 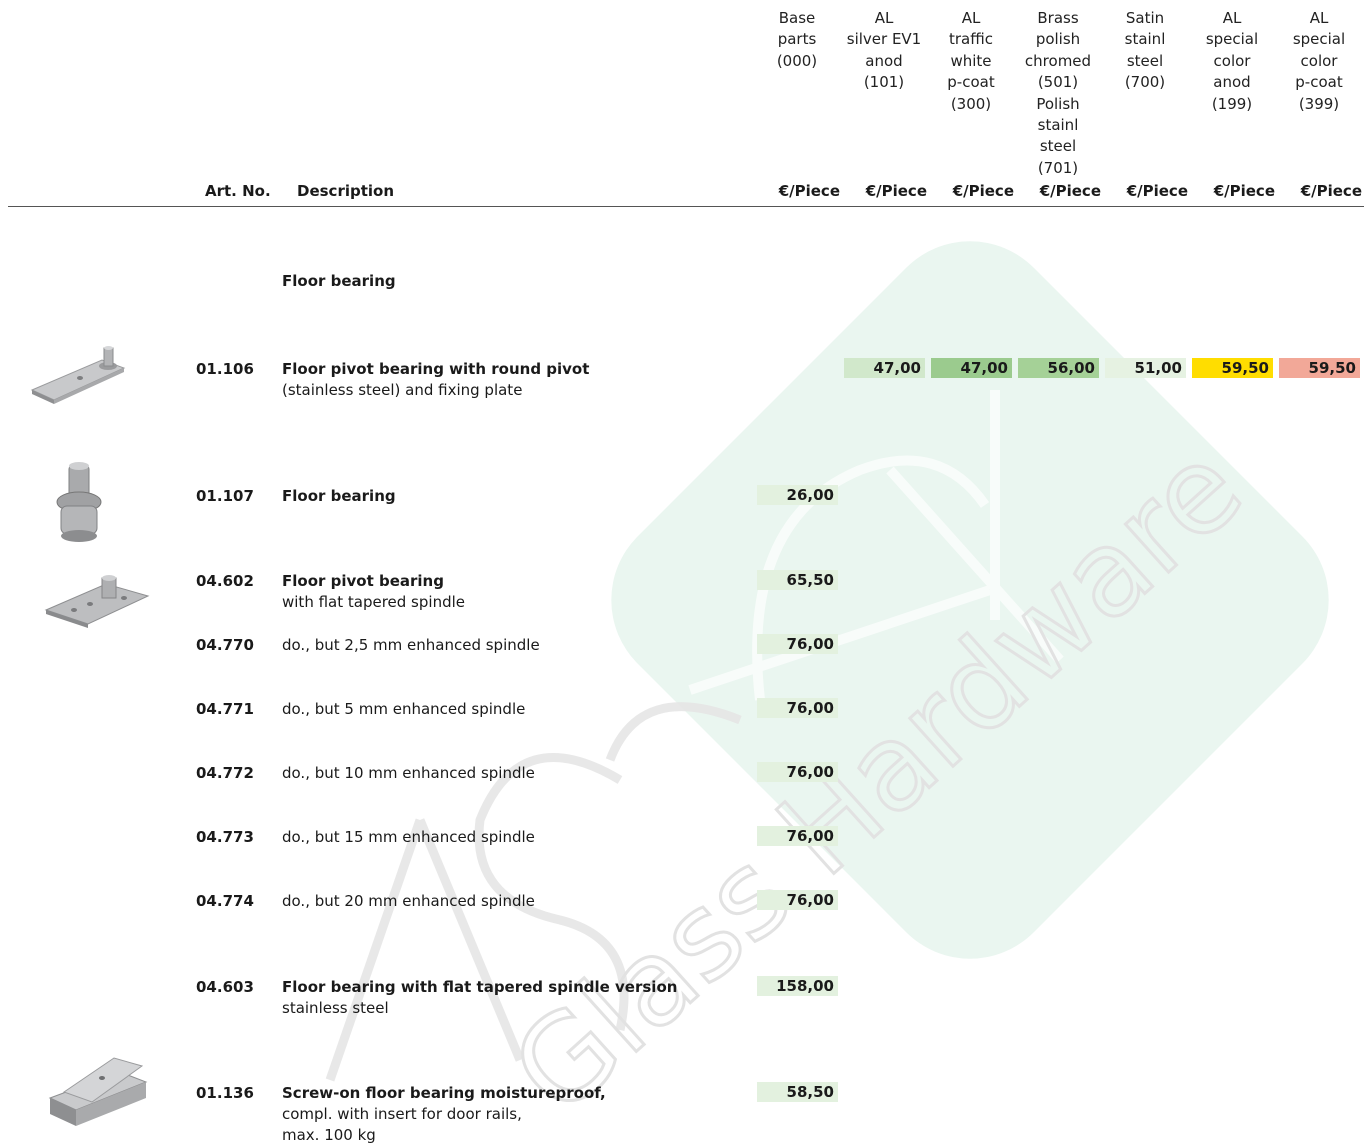 I want to click on article-number: 01.106, so click(x=225, y=369).